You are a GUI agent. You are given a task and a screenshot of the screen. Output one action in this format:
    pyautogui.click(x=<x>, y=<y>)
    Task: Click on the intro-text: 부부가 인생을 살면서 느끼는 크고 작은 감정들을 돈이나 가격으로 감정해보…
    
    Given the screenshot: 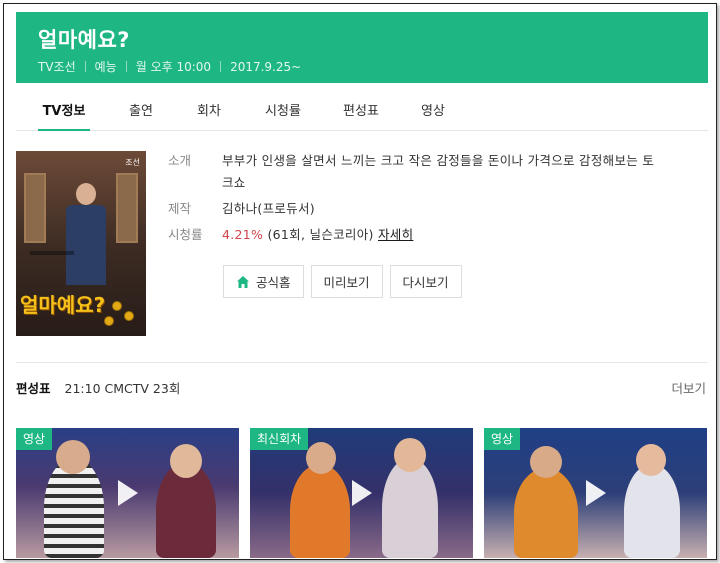 What is the action you would take?
    pyautogui.click(x=438, y=171)
    